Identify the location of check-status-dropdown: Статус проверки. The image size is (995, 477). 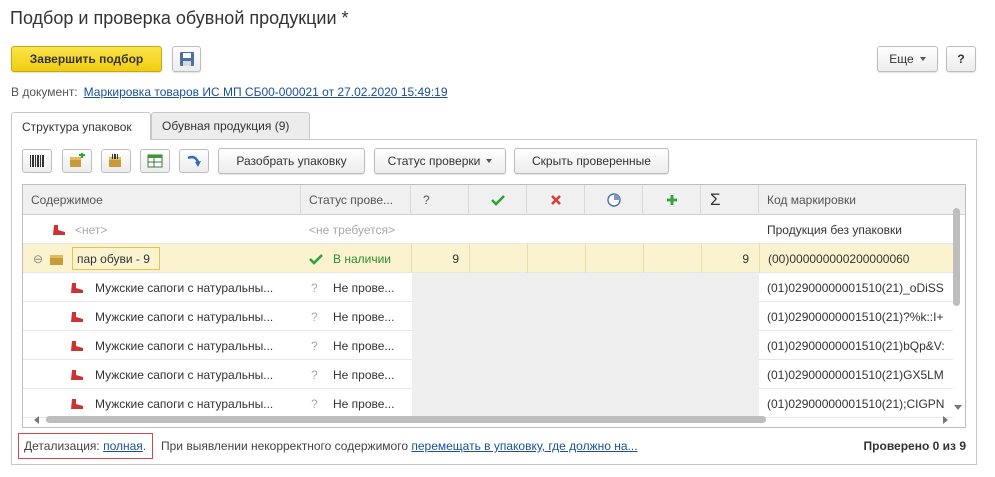
(440, 161).